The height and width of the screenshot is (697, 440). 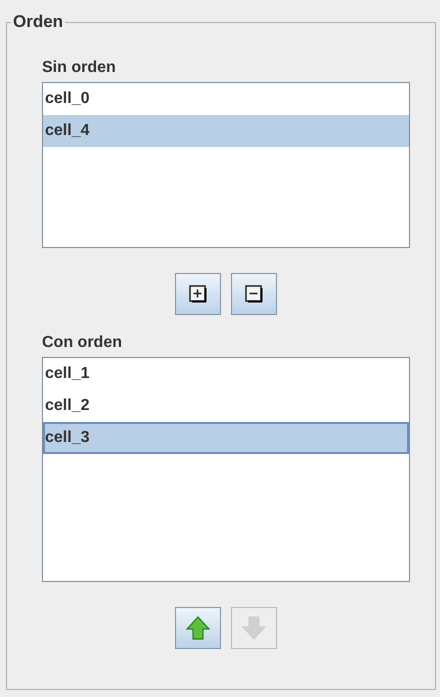 I want to click on up-arrow-icon, so click(x=198, y=628).